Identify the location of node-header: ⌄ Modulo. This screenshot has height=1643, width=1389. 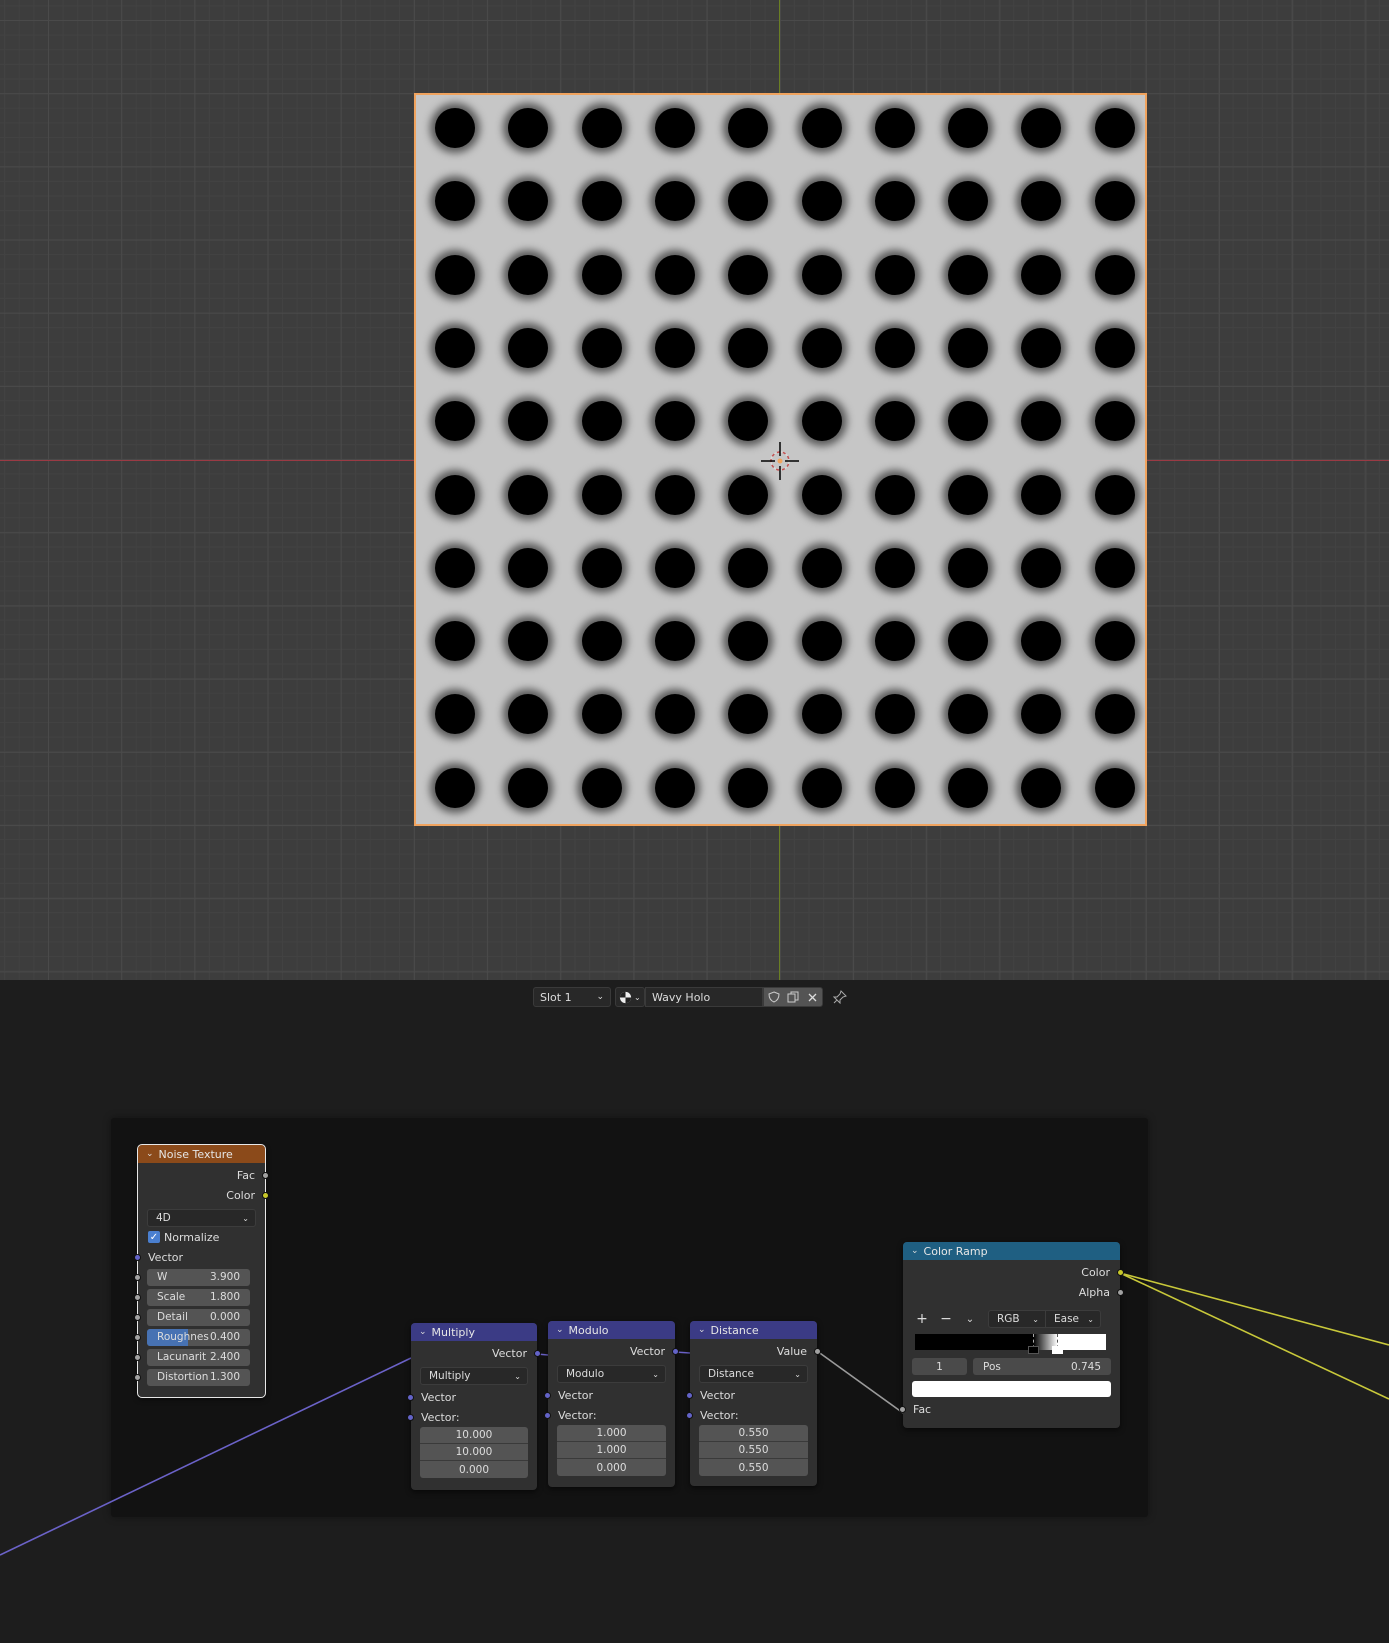
(611, 1330).